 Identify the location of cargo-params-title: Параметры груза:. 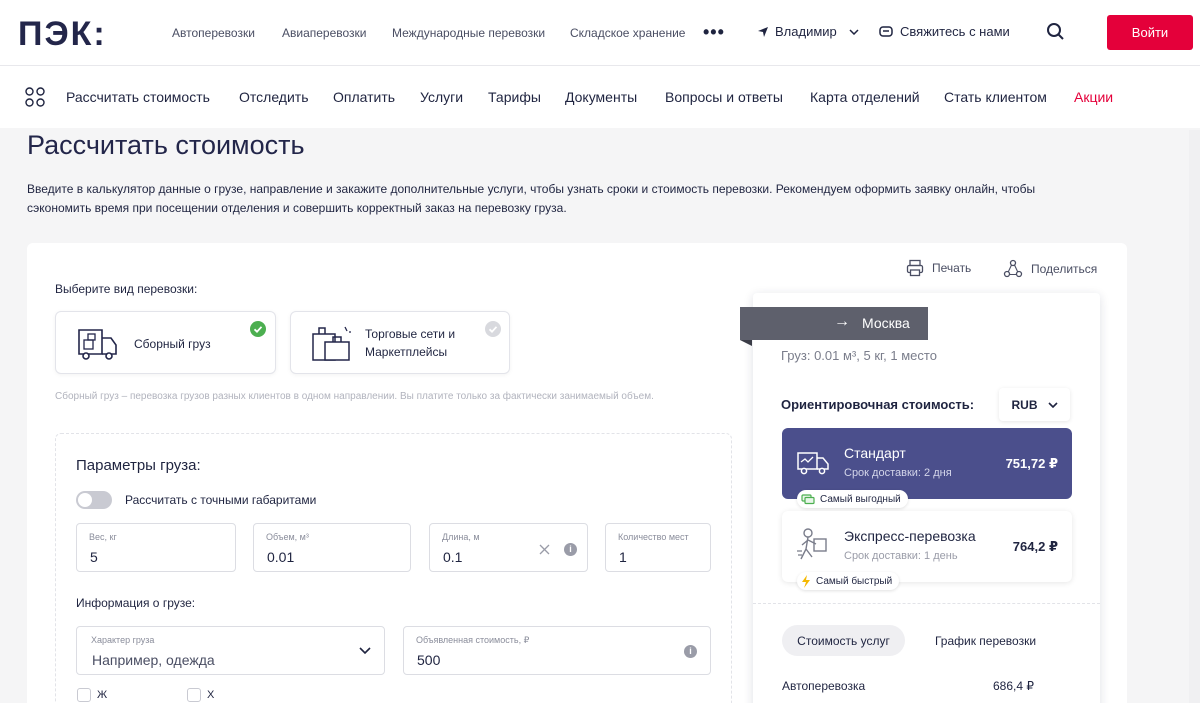
(138, 465).